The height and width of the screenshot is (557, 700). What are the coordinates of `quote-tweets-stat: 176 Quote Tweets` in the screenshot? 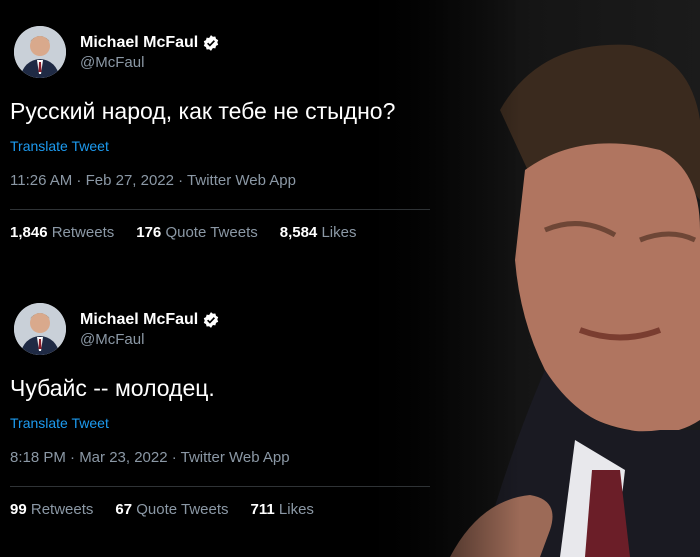 It's located at (196, 232).